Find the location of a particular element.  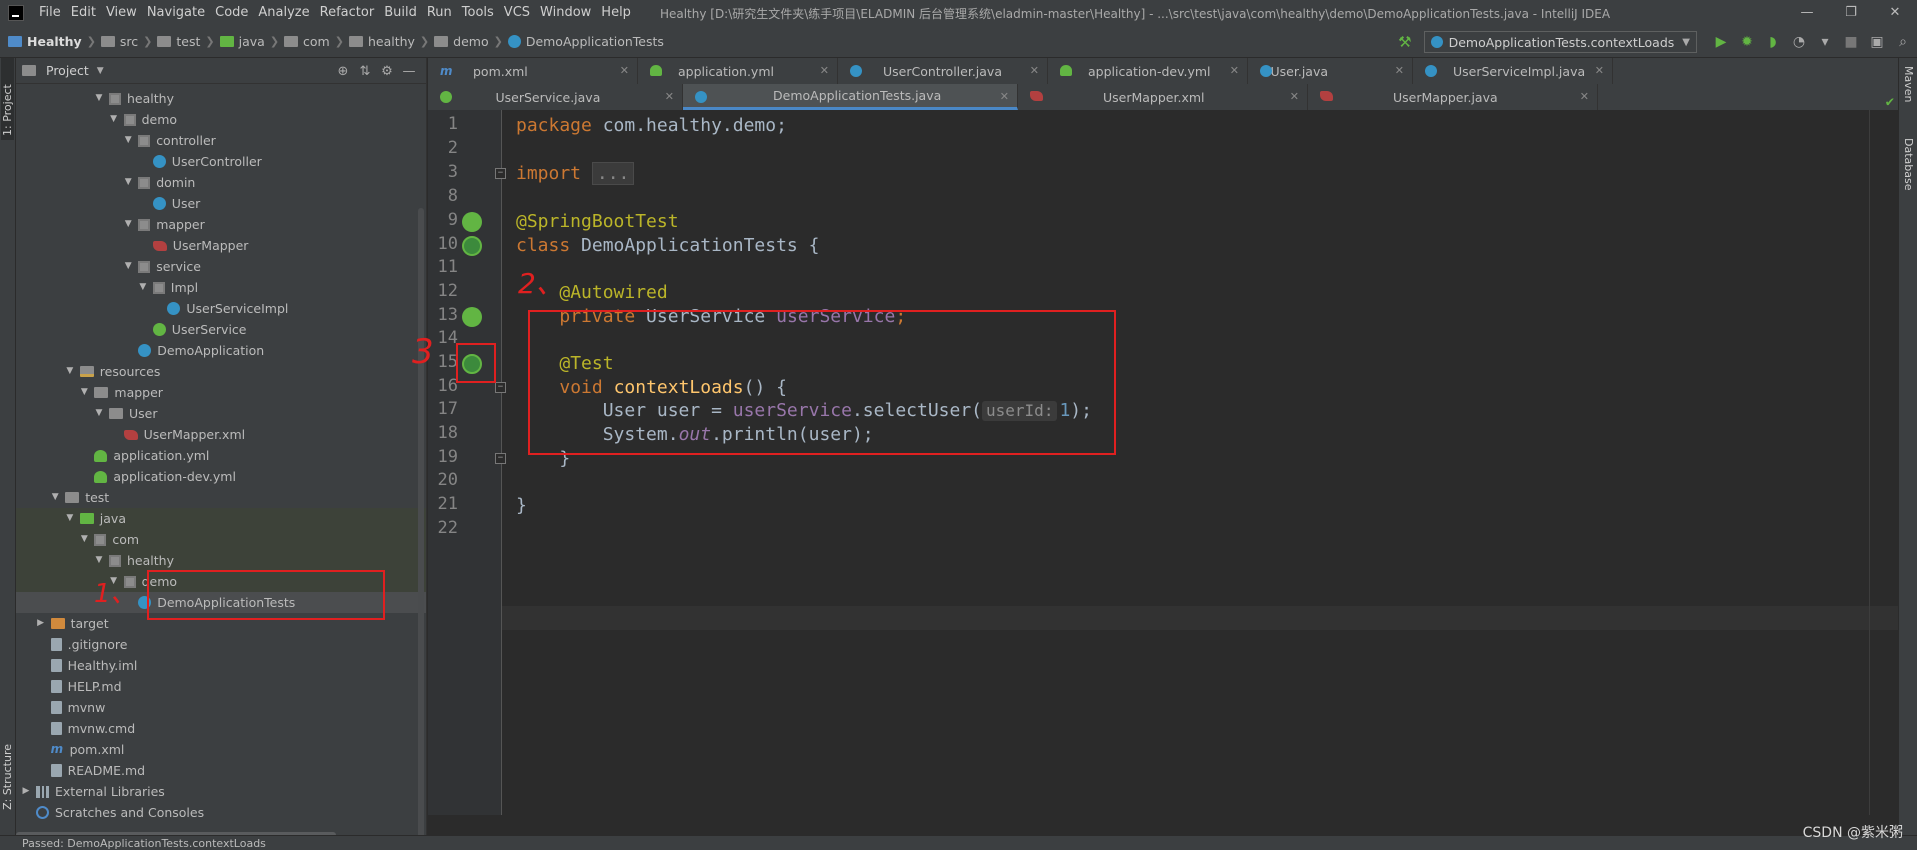

menu-file: File is located at coordinates (50, 13).